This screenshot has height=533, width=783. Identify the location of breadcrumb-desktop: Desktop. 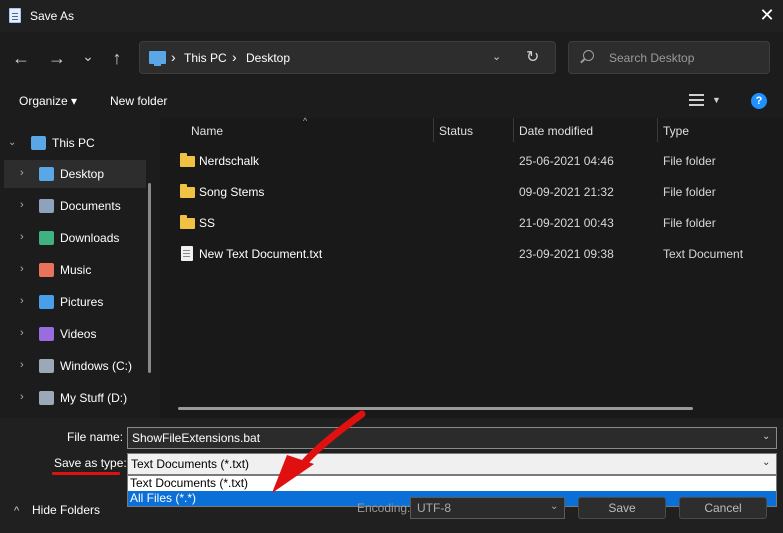
(268, 58).